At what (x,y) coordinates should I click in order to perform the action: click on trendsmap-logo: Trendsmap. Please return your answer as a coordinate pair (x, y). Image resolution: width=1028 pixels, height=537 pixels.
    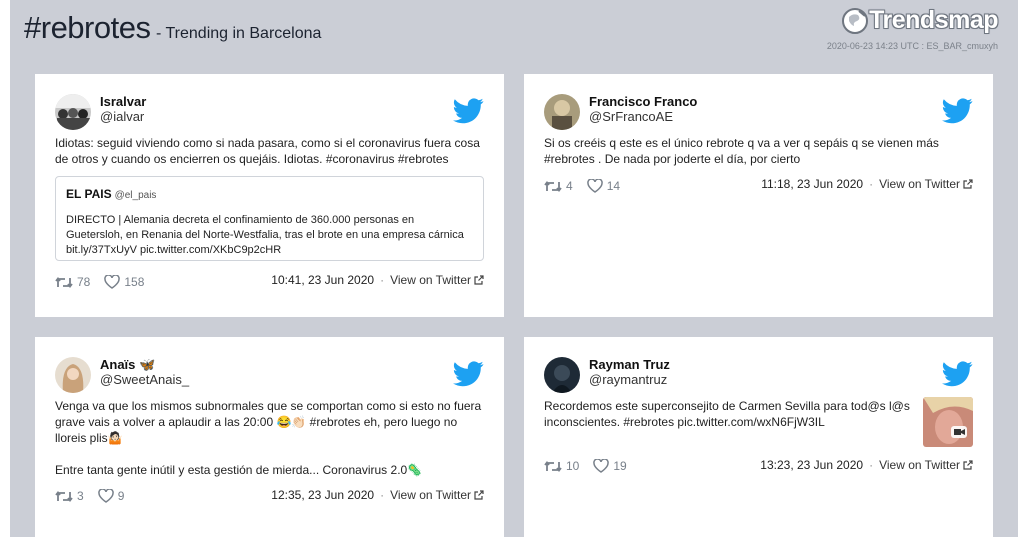
    Looking at the image, I should click on (919, 20).